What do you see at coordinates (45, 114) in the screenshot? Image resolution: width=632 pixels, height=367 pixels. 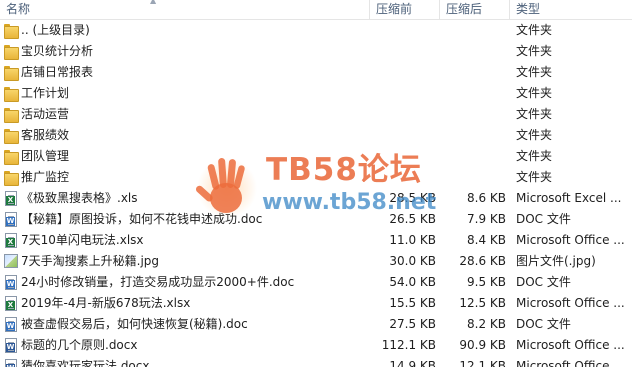 I see `file-name: 活动运营` at bounding box center [45, 114].